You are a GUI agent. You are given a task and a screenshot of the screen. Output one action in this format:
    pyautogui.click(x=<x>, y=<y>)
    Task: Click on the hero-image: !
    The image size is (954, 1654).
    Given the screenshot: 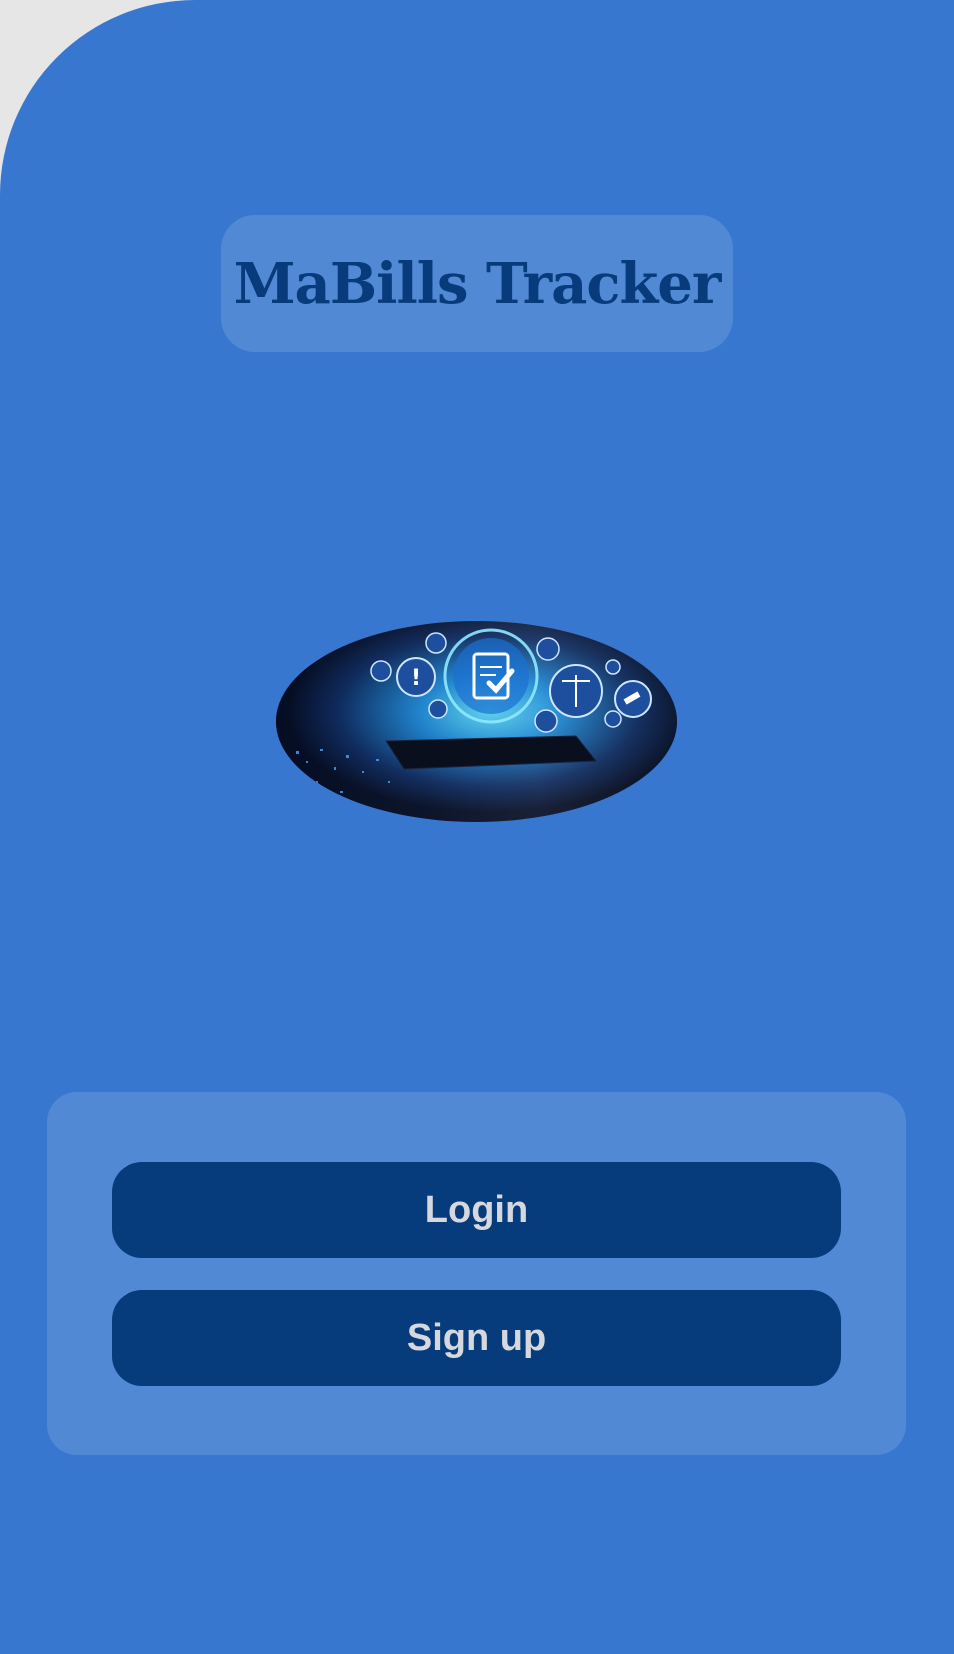 What is the action you would take?
    pyautogui.click(x=476, y=721)
    